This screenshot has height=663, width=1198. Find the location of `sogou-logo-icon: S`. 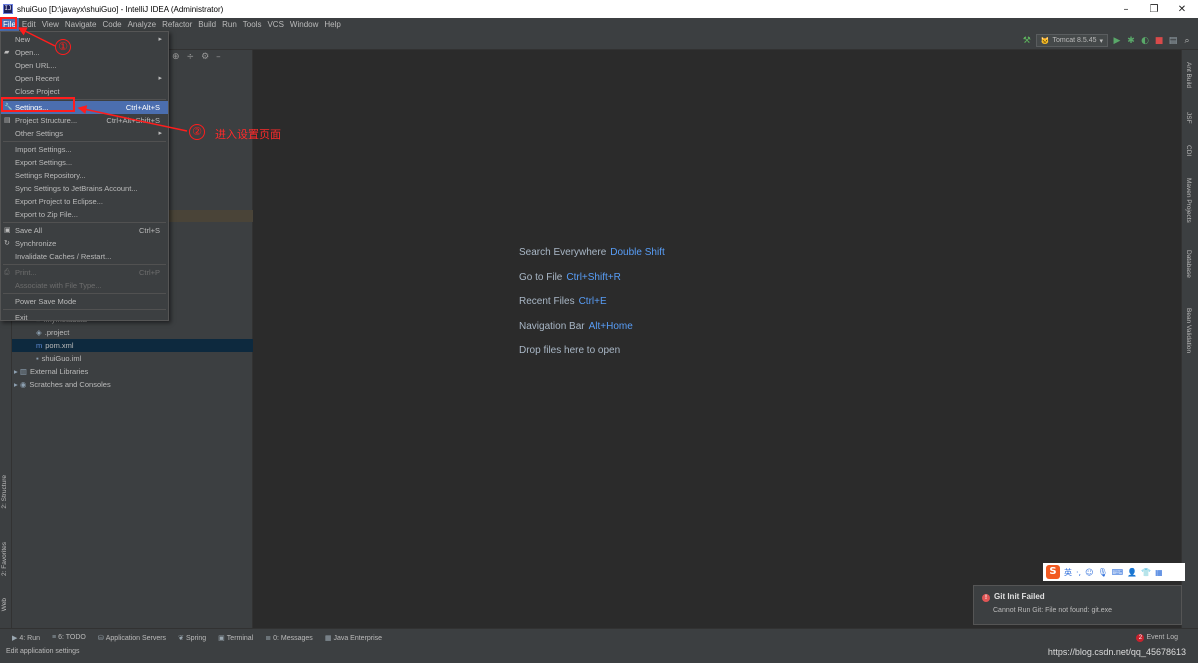

sogou-logo-icon: S is located at coordinates (1053, 572).